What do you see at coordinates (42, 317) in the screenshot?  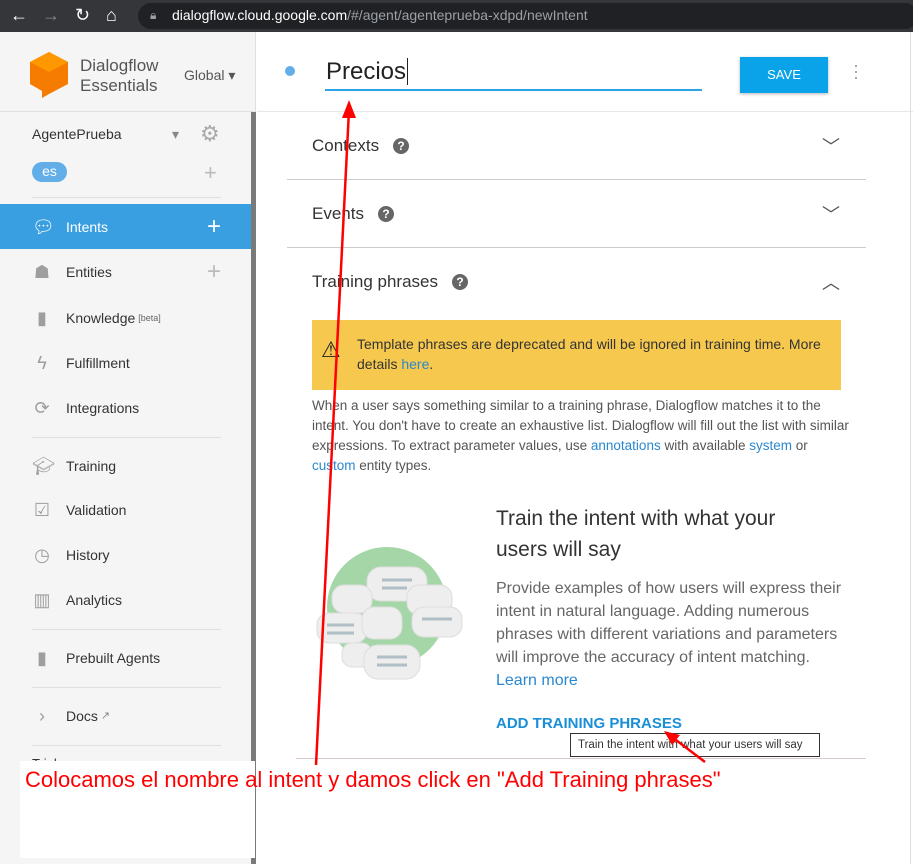 I see `book-icon: ▮` at bounding box center [42, 317].